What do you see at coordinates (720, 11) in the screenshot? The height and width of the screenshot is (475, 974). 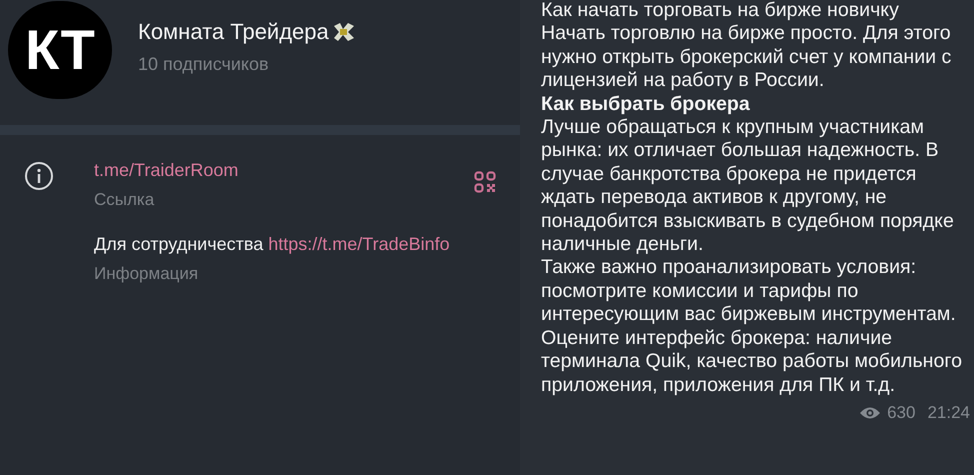 I see `message-text: Как начать торговать на бирже новичку` at bounding box center [720, 11].